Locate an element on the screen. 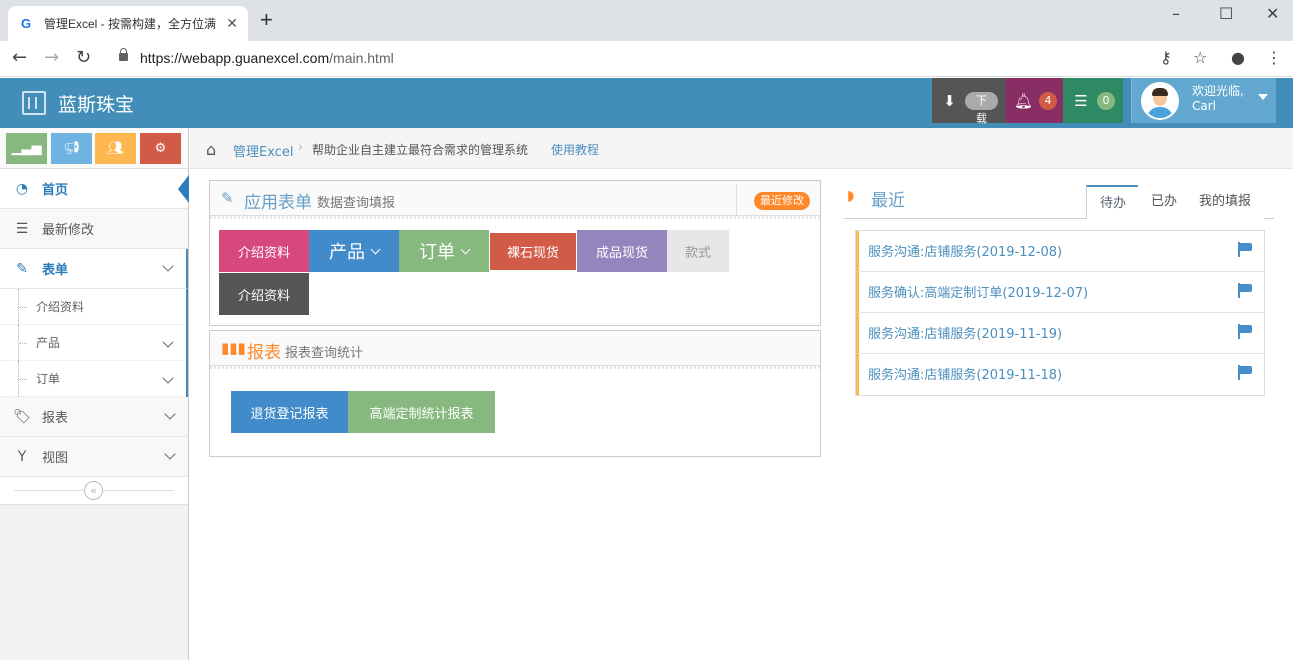  download-button: ⬇ 下载 is located at coordinates (969, 101).